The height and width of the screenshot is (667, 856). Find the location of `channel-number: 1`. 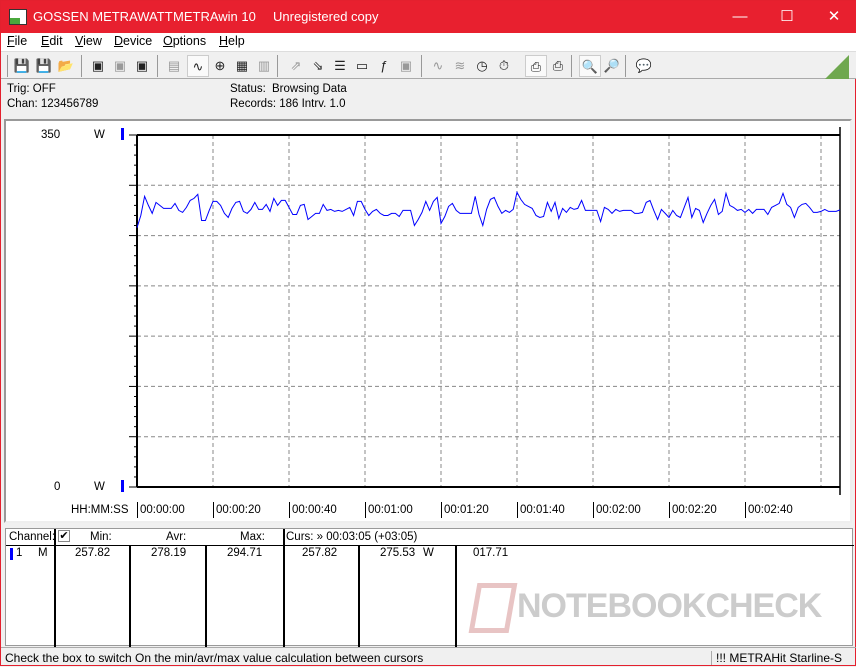

channel-number: 1 is located at coordinates (19, 553).